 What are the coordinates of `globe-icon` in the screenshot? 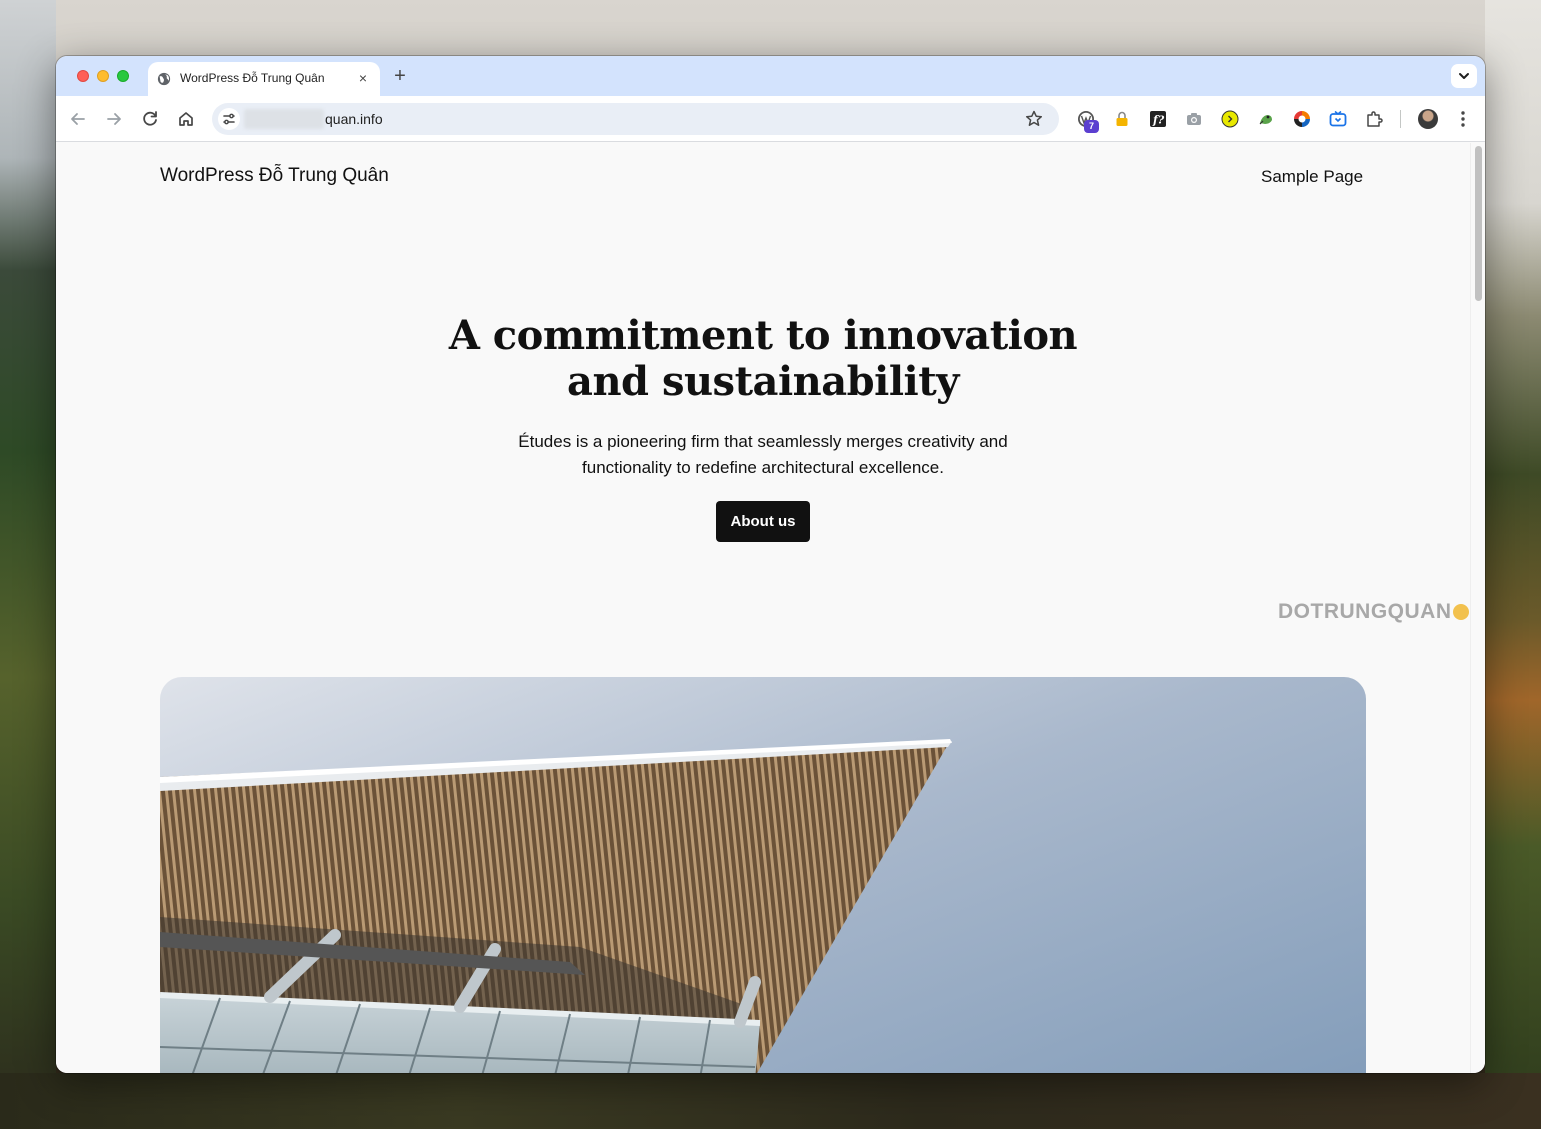 It's located at (164, 79).